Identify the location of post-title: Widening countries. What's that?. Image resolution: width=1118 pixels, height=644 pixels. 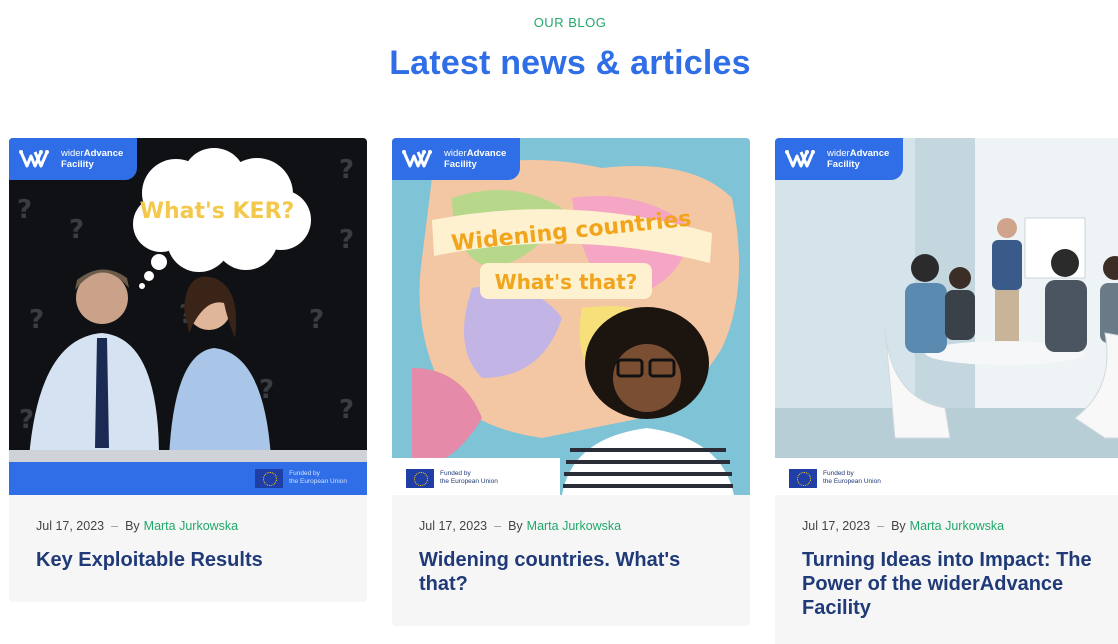
(575, 572).